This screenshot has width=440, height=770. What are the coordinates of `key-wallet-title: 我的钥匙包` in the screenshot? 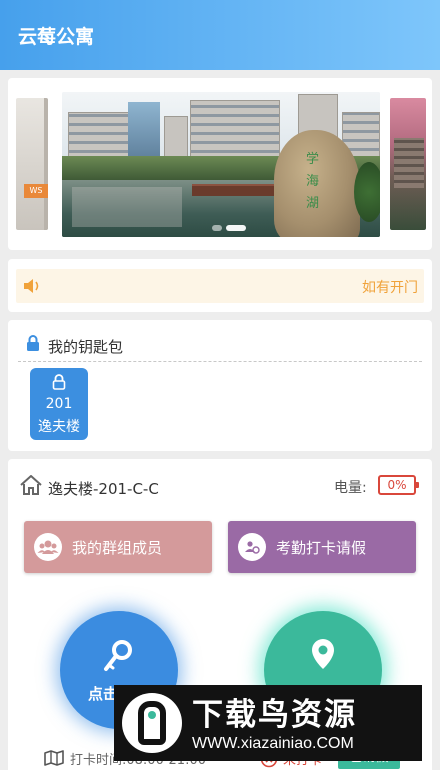 It's located at (86, 347).